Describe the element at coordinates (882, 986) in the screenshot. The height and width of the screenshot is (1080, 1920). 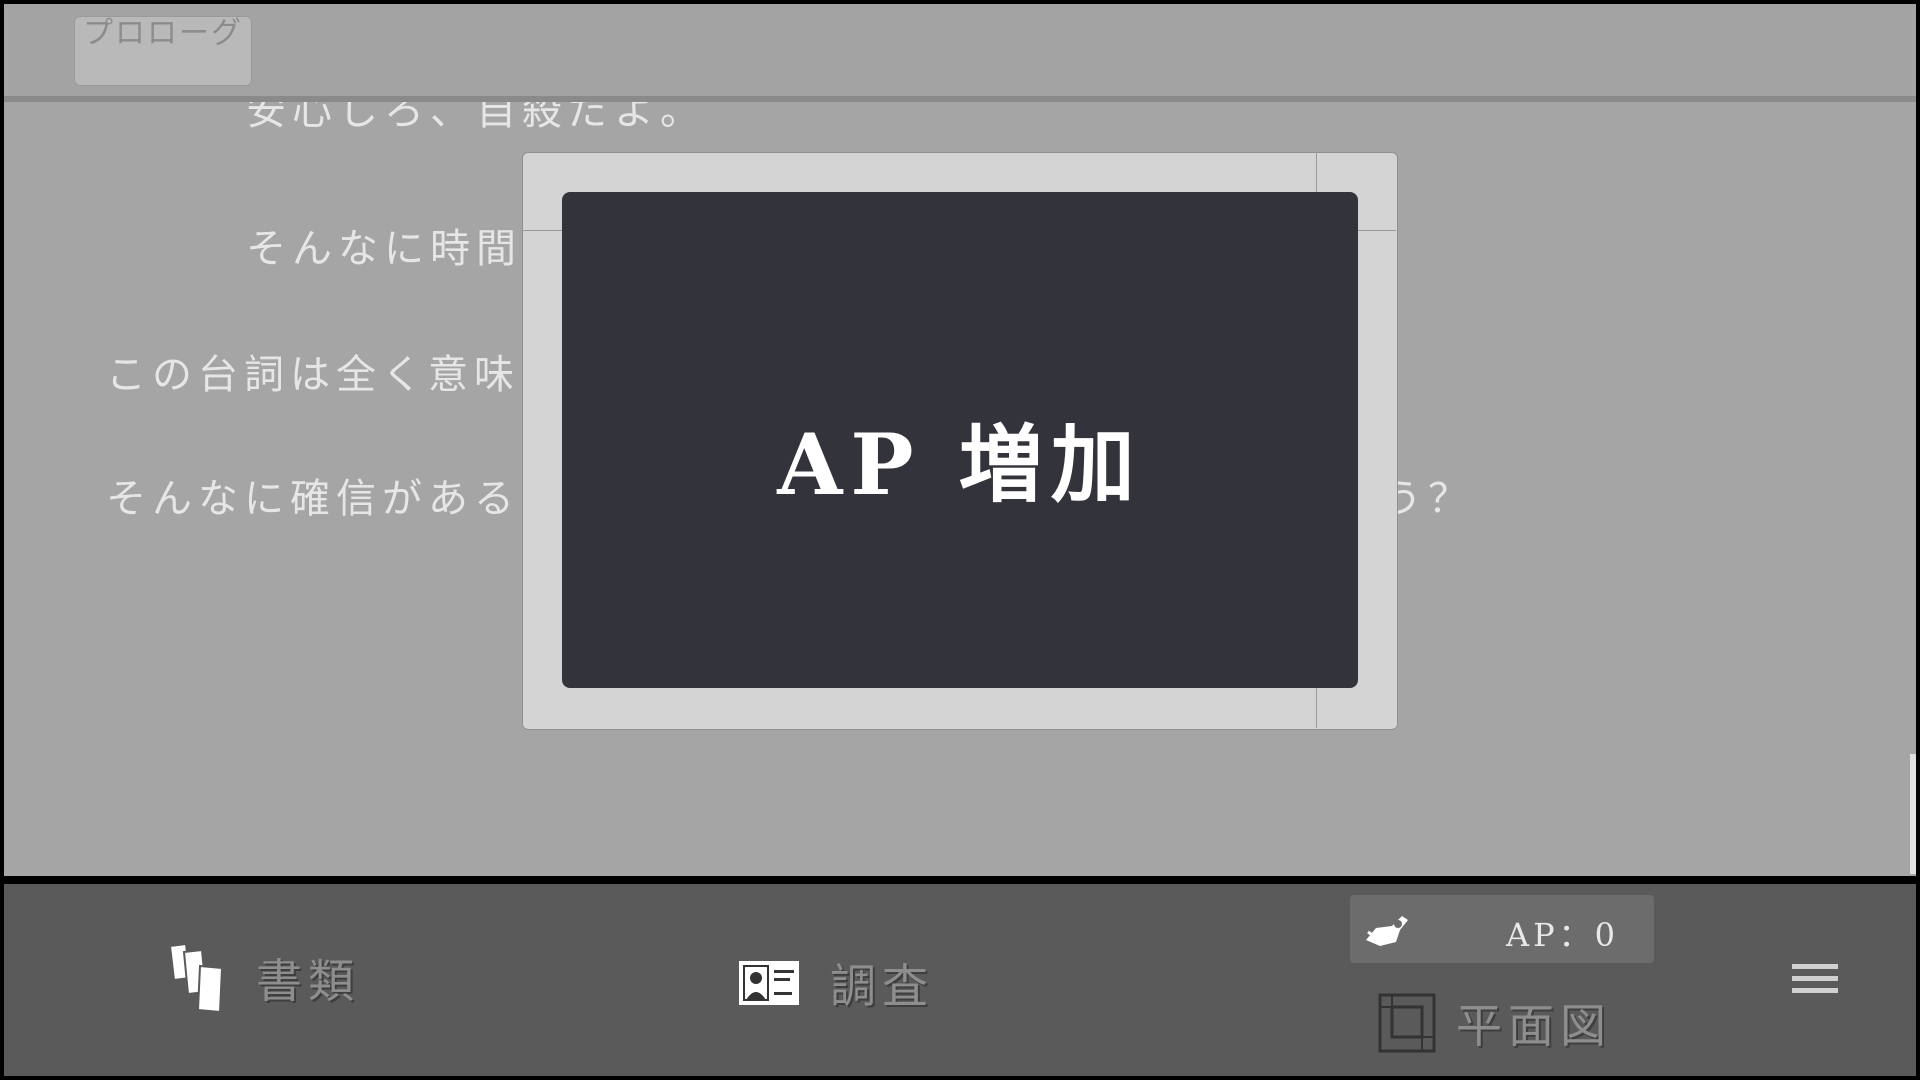
I see `investigate-label: 調査` at that location.